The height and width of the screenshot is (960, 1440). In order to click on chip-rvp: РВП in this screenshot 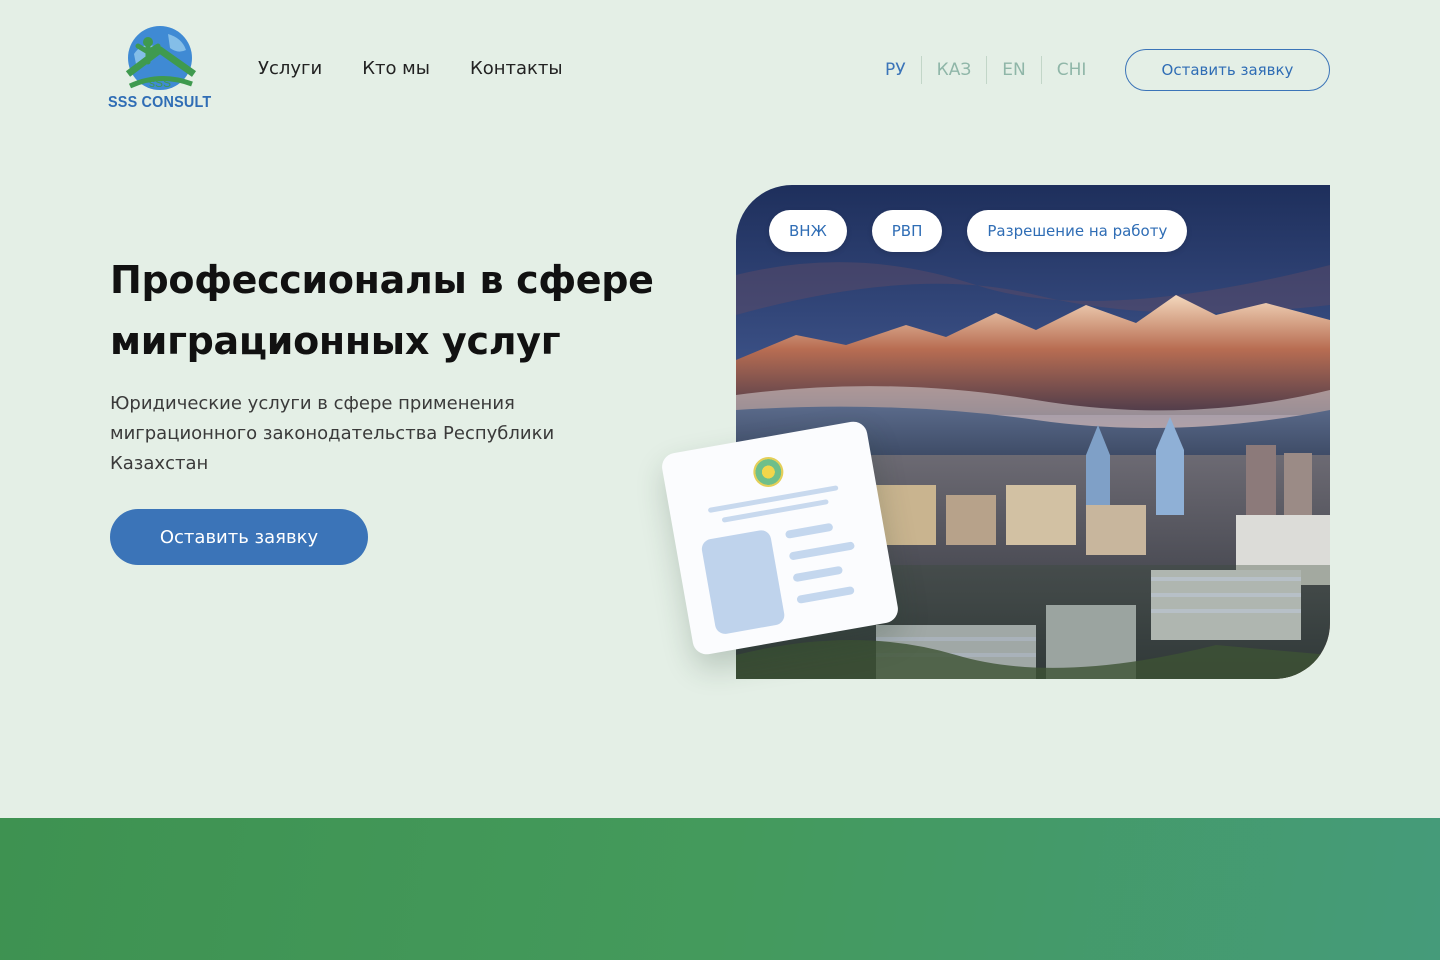, I will do `click(907, 231)`.